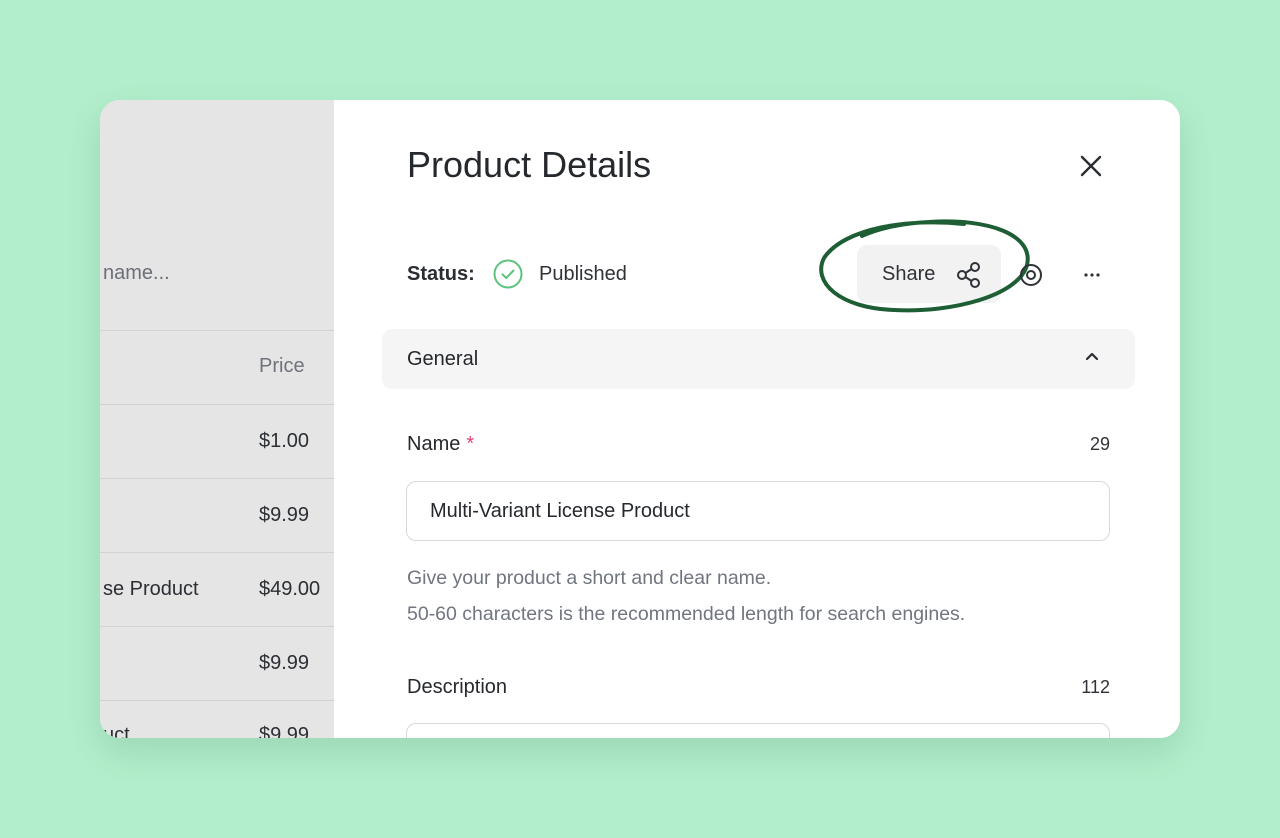 The width and height of the screenshot is (1280, 838). What do you see at coordinates (758, 511) in the screenshot?
I see `name-input` at bounding box center [758, 511].